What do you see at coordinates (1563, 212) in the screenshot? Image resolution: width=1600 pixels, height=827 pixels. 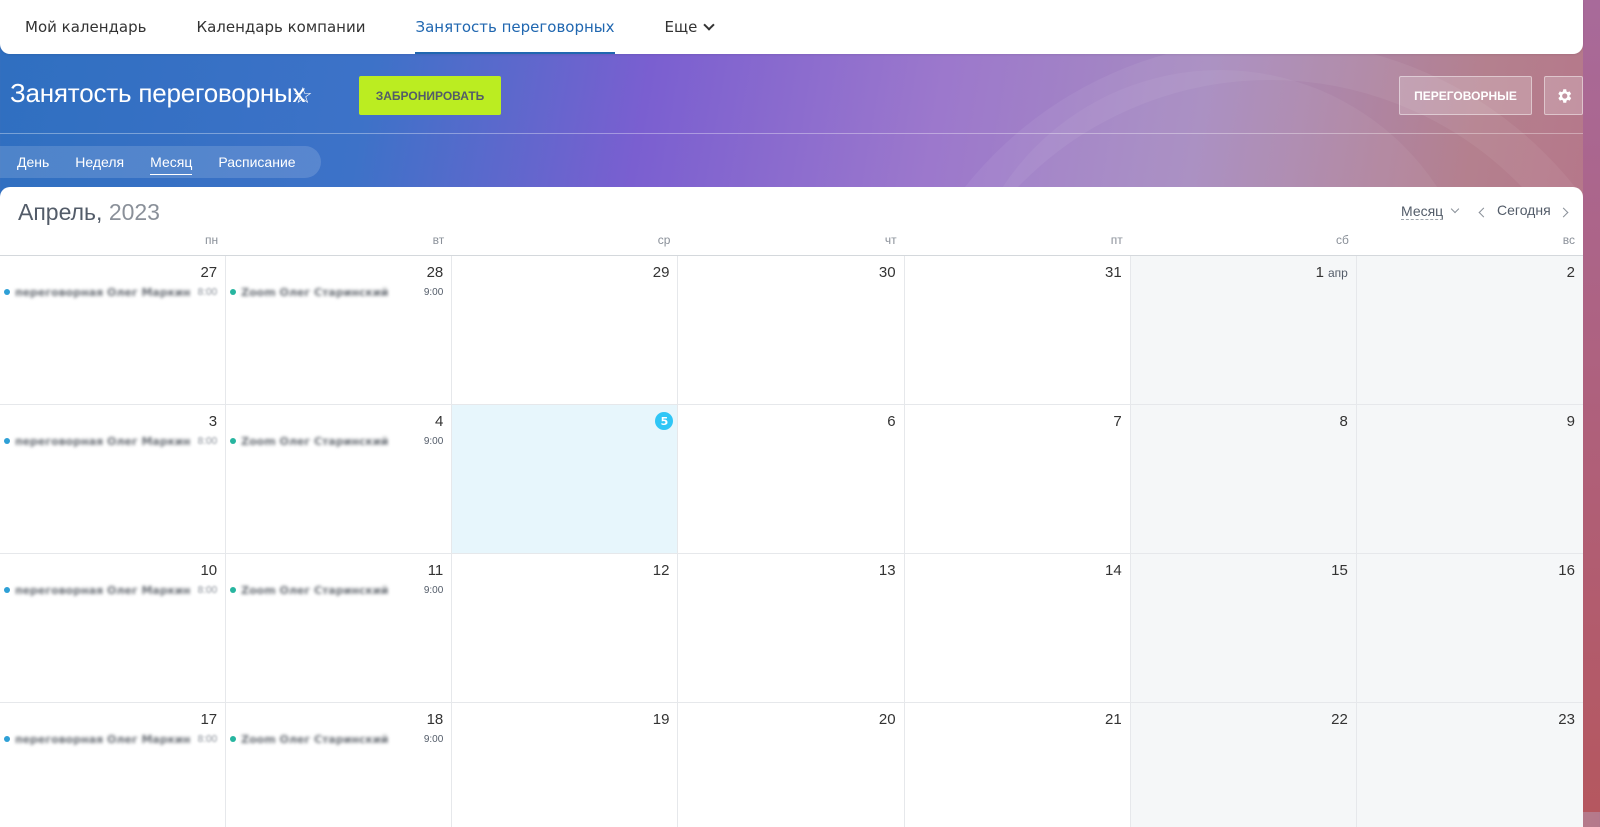 I see `chevron-right-icon` at bounding box center [1563, 212].